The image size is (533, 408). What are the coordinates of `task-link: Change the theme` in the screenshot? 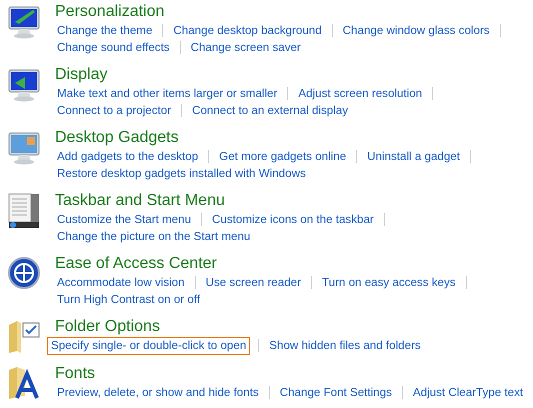 It's located at (104, 30).